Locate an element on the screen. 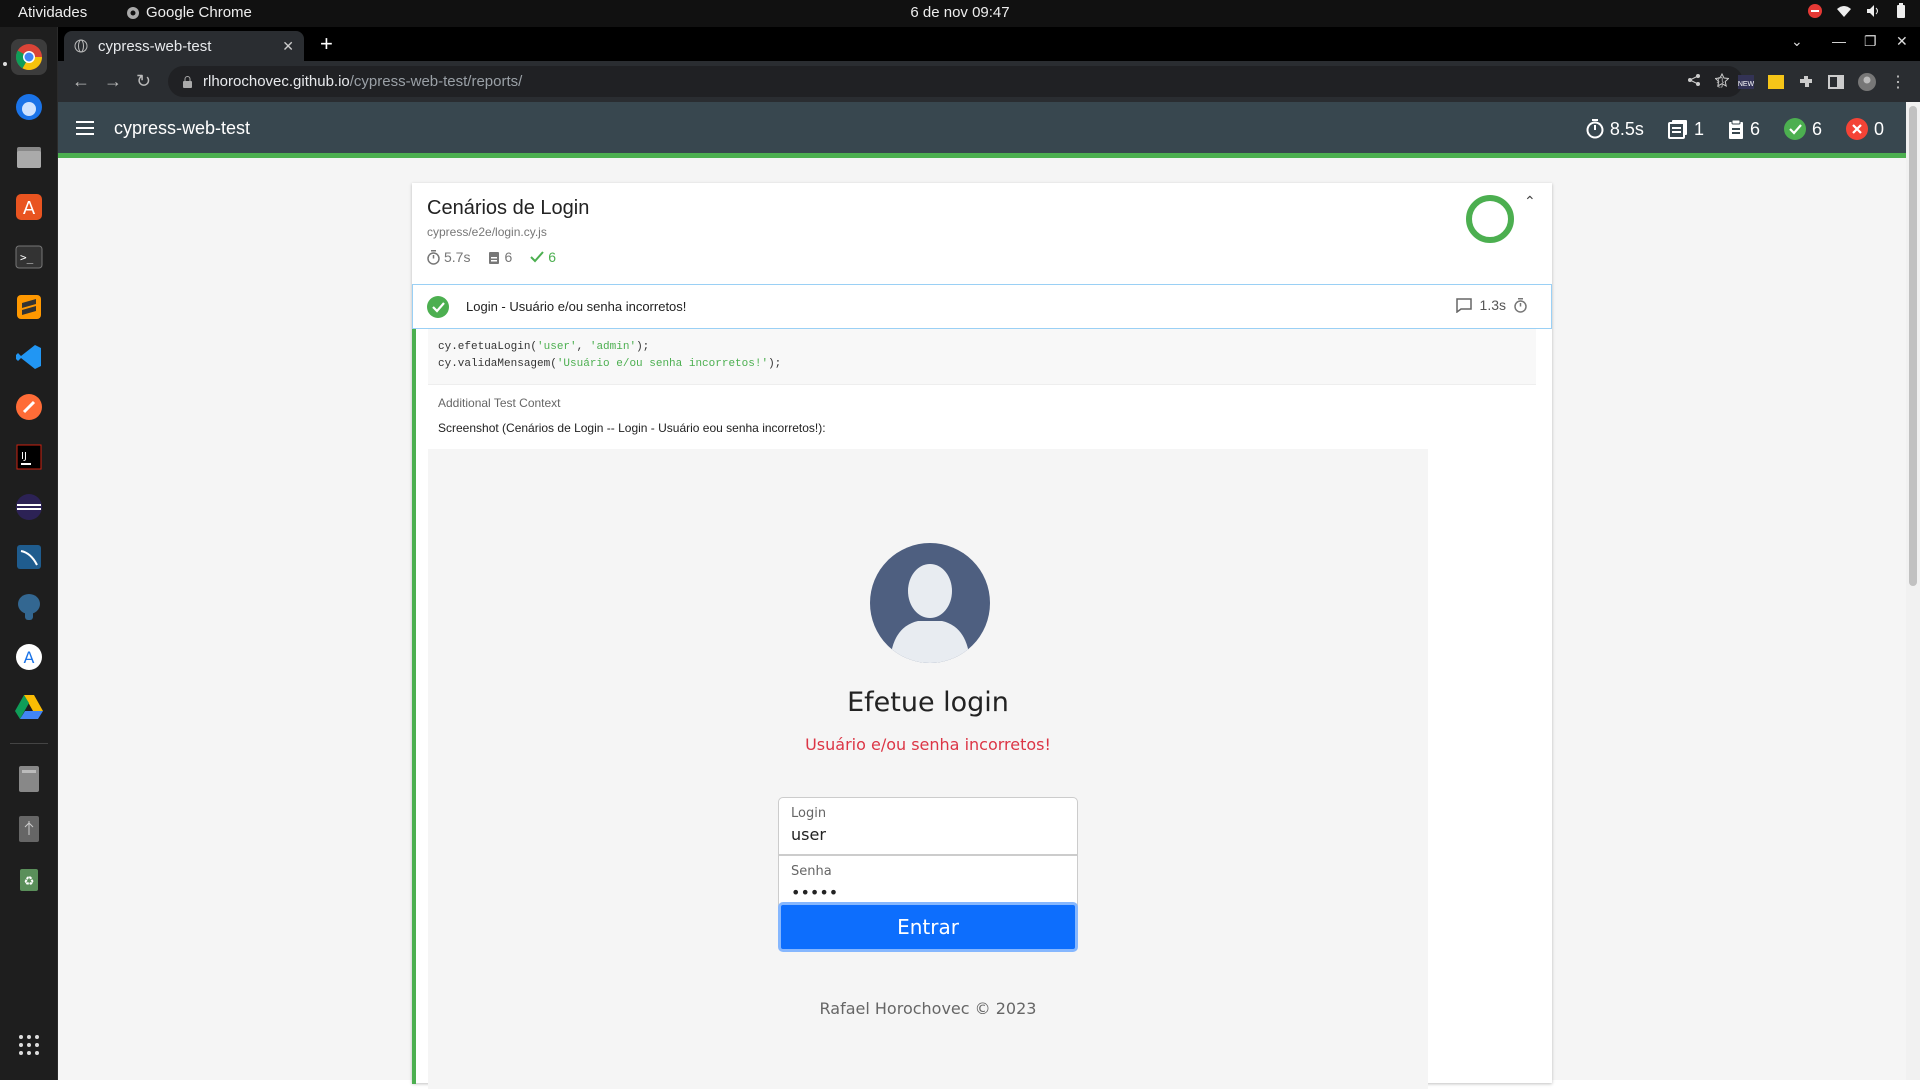 The width and height of the screenshot is (1920, 1089). dock-separator is located at coordinates (29, 743).